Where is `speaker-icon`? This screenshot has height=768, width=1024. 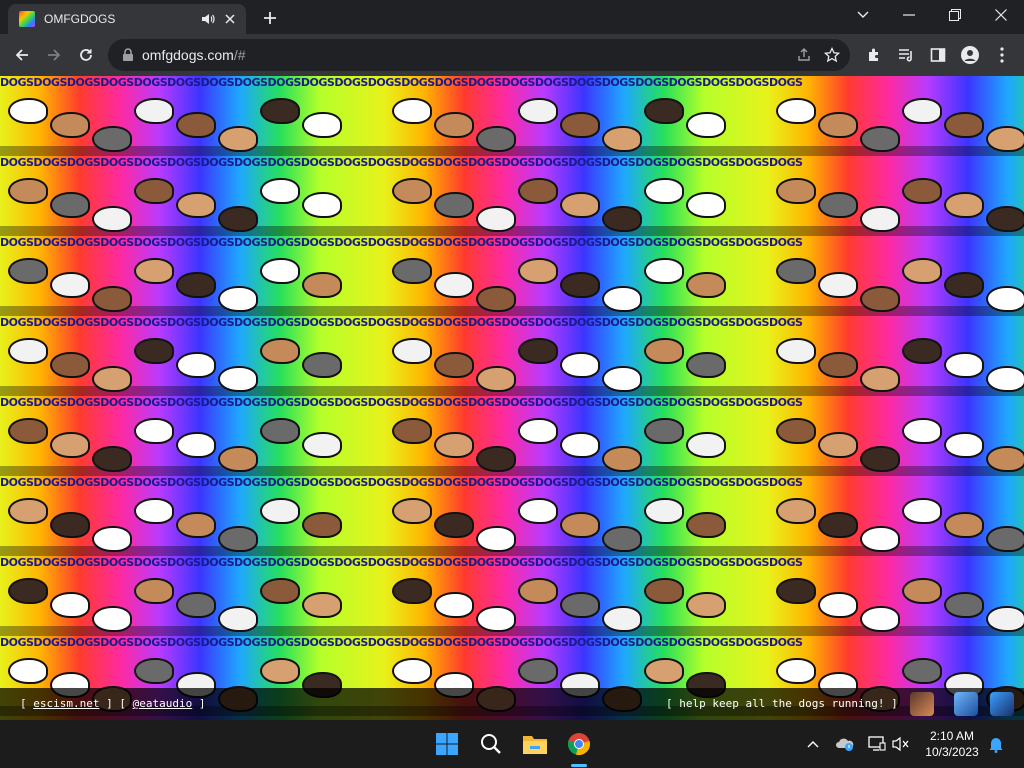 speaker-icon is located at coordinates (208, 19).